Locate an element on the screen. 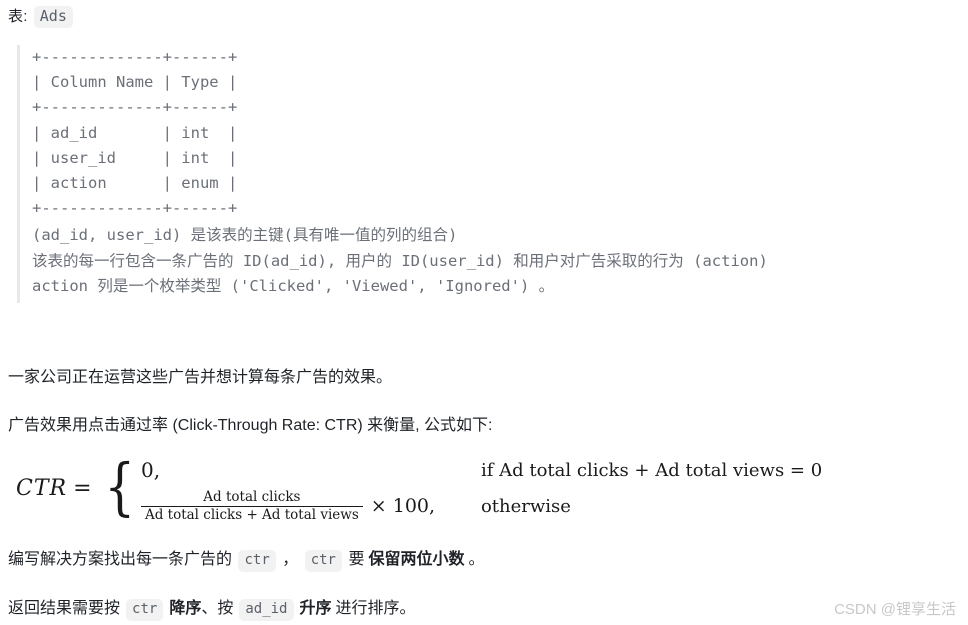 Image resolution: width=968 pixels, height=625 pixels. paragraph-order: 返回结果需要按 ctr 降序、按 ad_id 升序 进行排序。 is located at coordinates (212, 609).